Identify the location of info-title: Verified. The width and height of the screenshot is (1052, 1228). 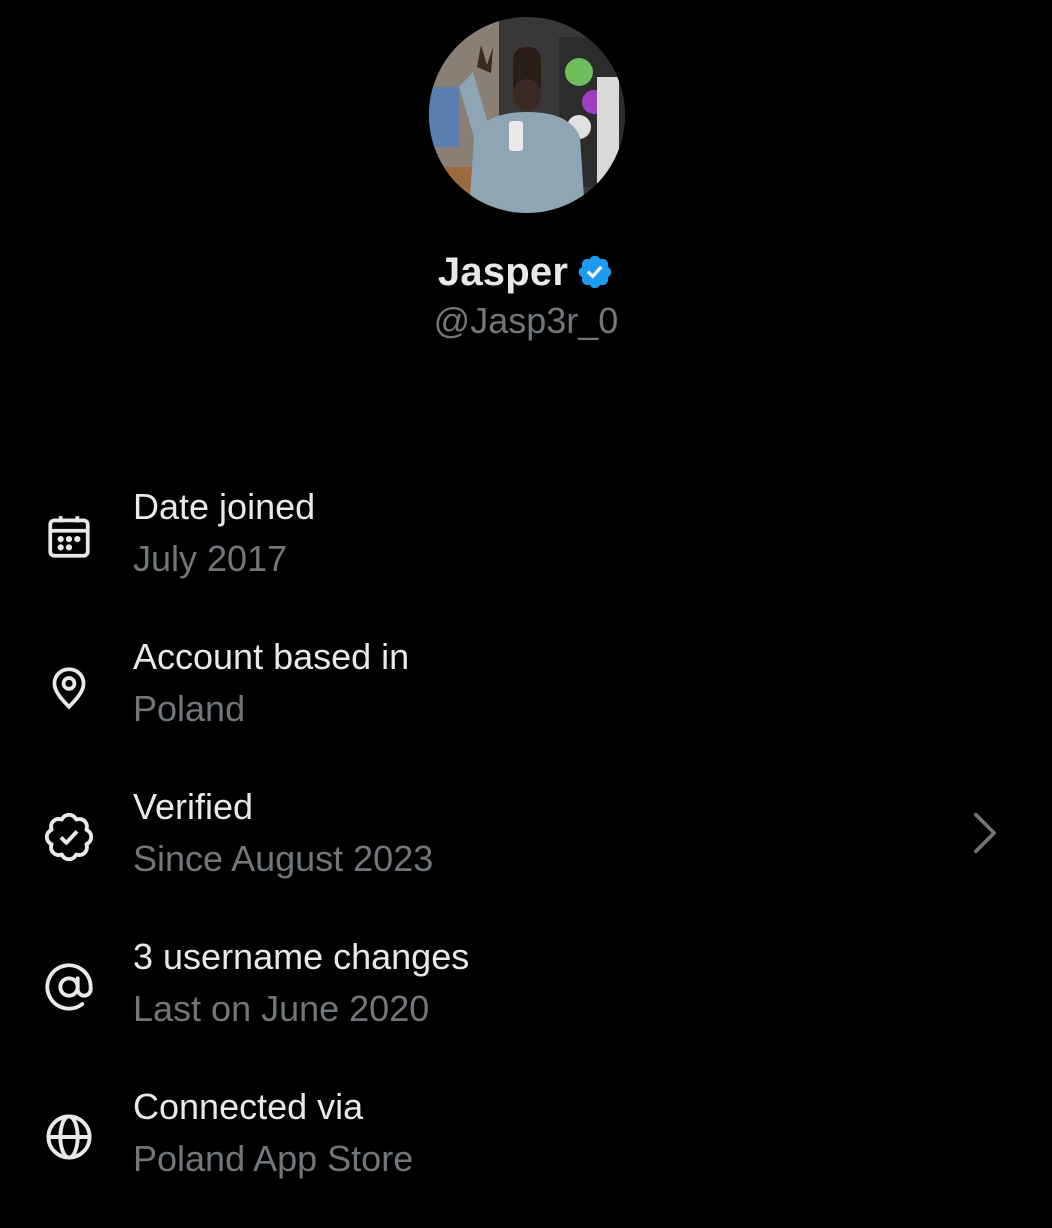
(193, 806).